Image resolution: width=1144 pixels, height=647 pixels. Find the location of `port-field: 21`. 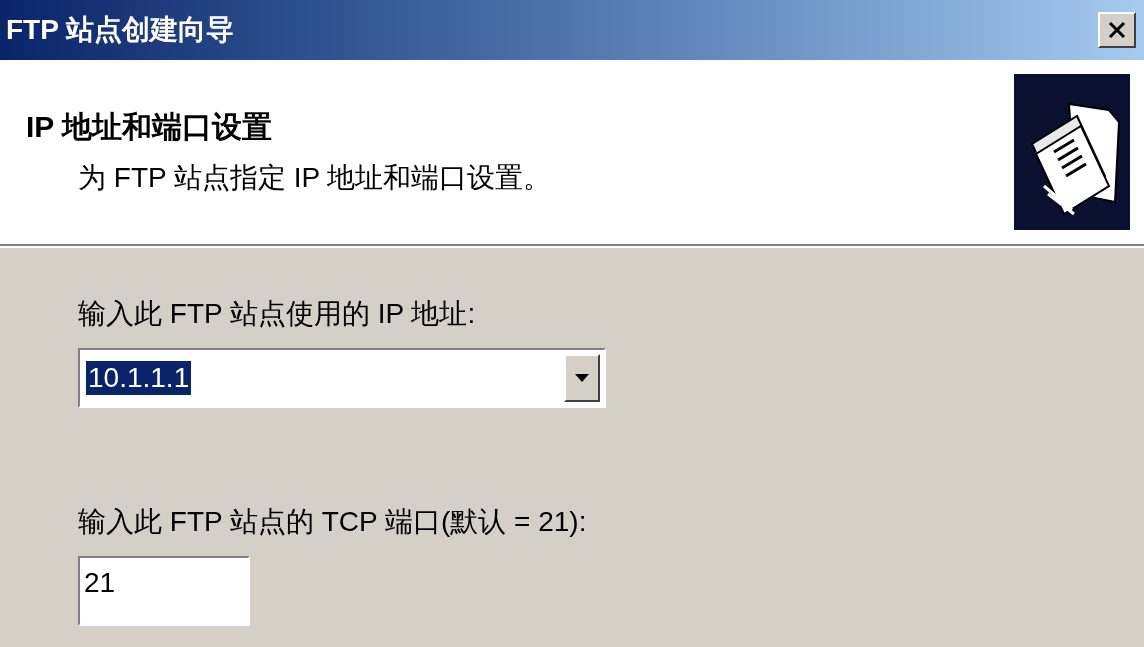

port-field: 21 is located at coordinates (164, 591).